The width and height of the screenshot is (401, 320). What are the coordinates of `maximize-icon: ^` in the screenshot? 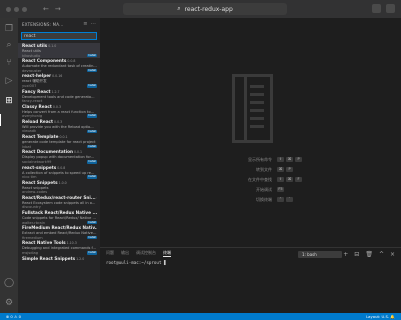 It's located at (381, 254).